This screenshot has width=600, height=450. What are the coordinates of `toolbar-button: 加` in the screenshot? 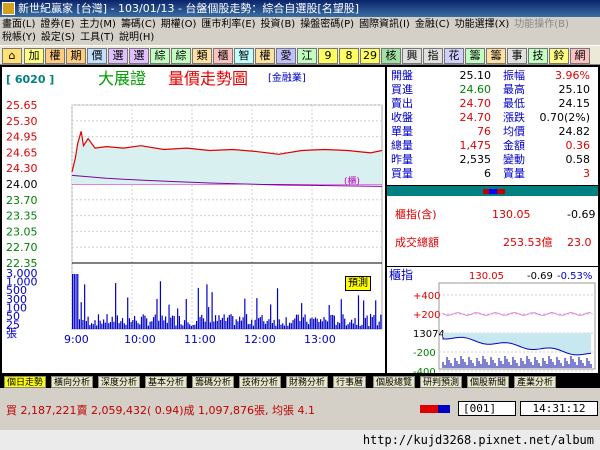 It's located at (34, 56).